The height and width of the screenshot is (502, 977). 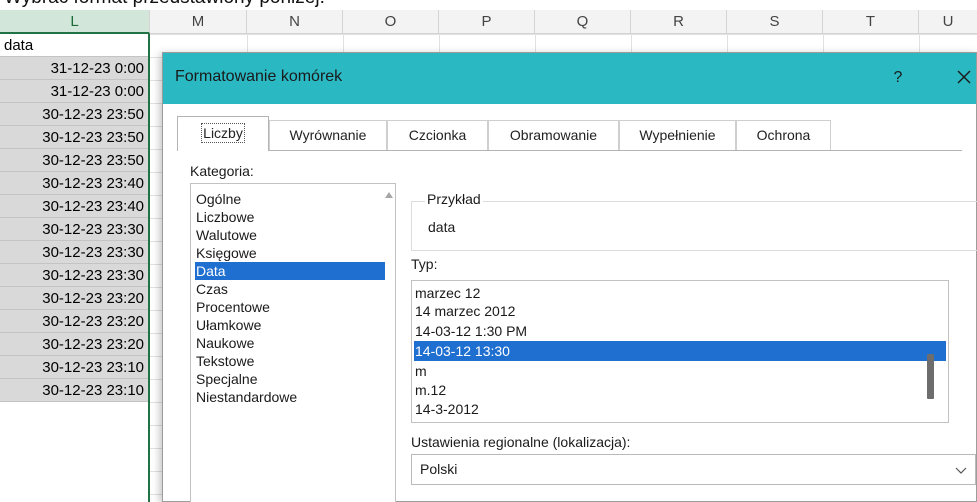 I want to click on list-item: Ułamkowe, so click(x=290, y=325).